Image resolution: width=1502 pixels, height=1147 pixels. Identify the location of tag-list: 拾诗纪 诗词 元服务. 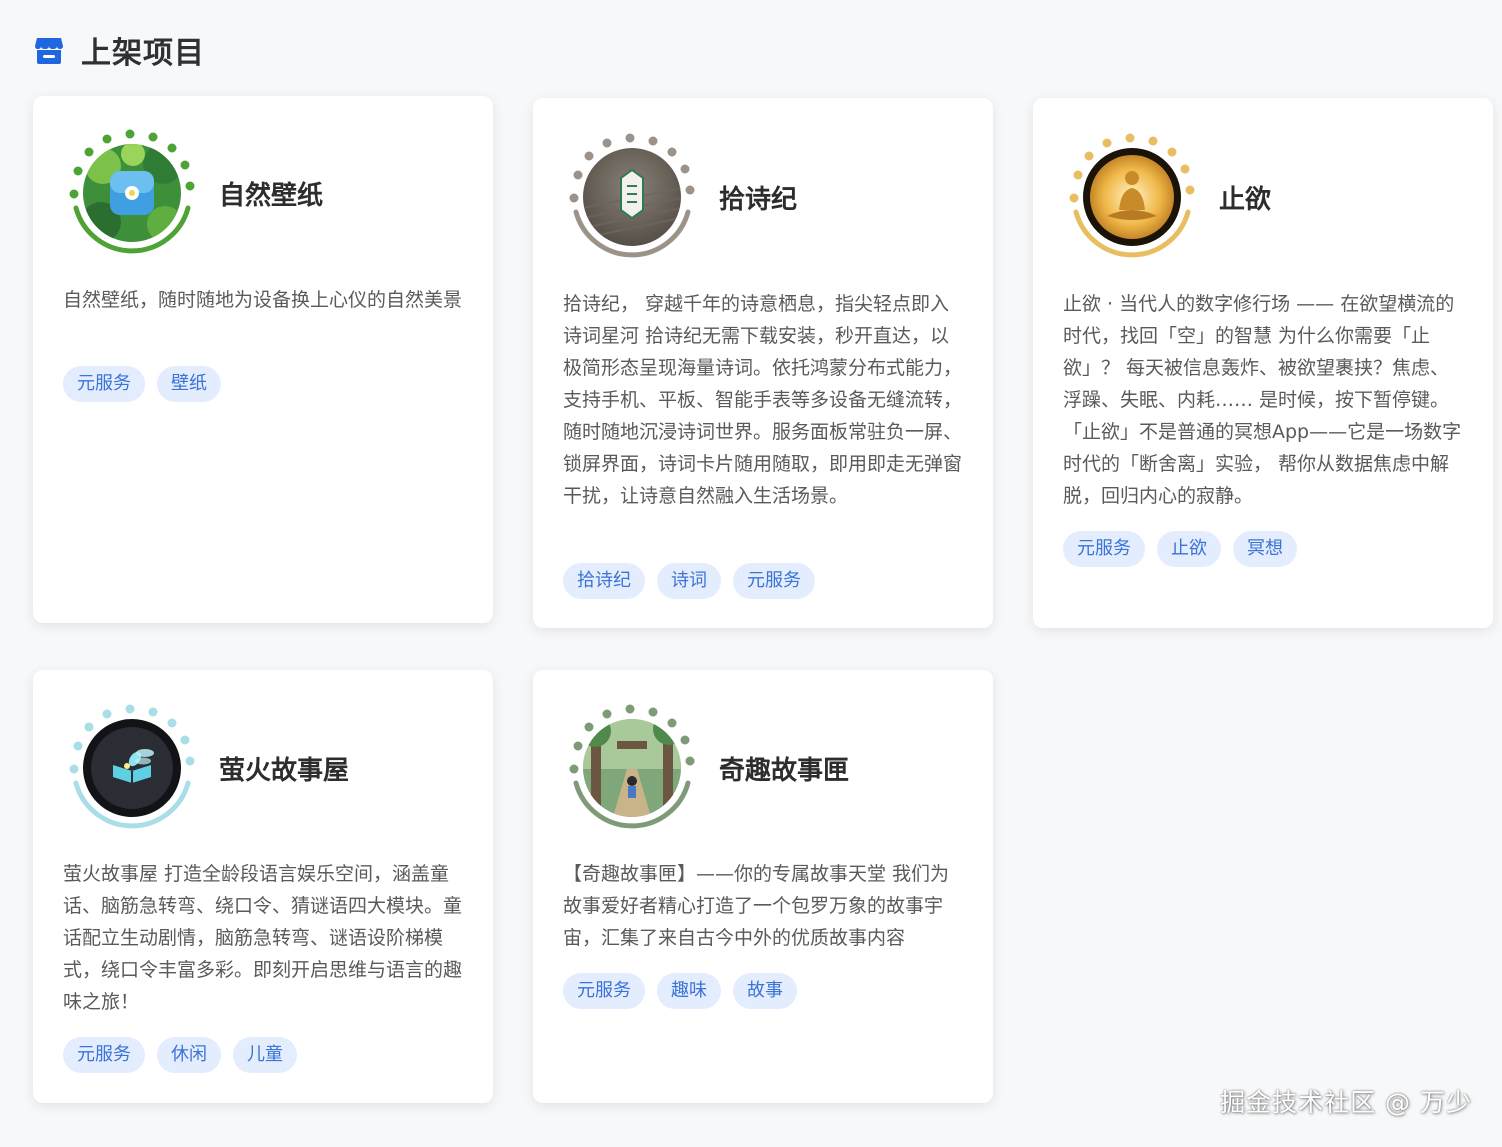
(689, 581).